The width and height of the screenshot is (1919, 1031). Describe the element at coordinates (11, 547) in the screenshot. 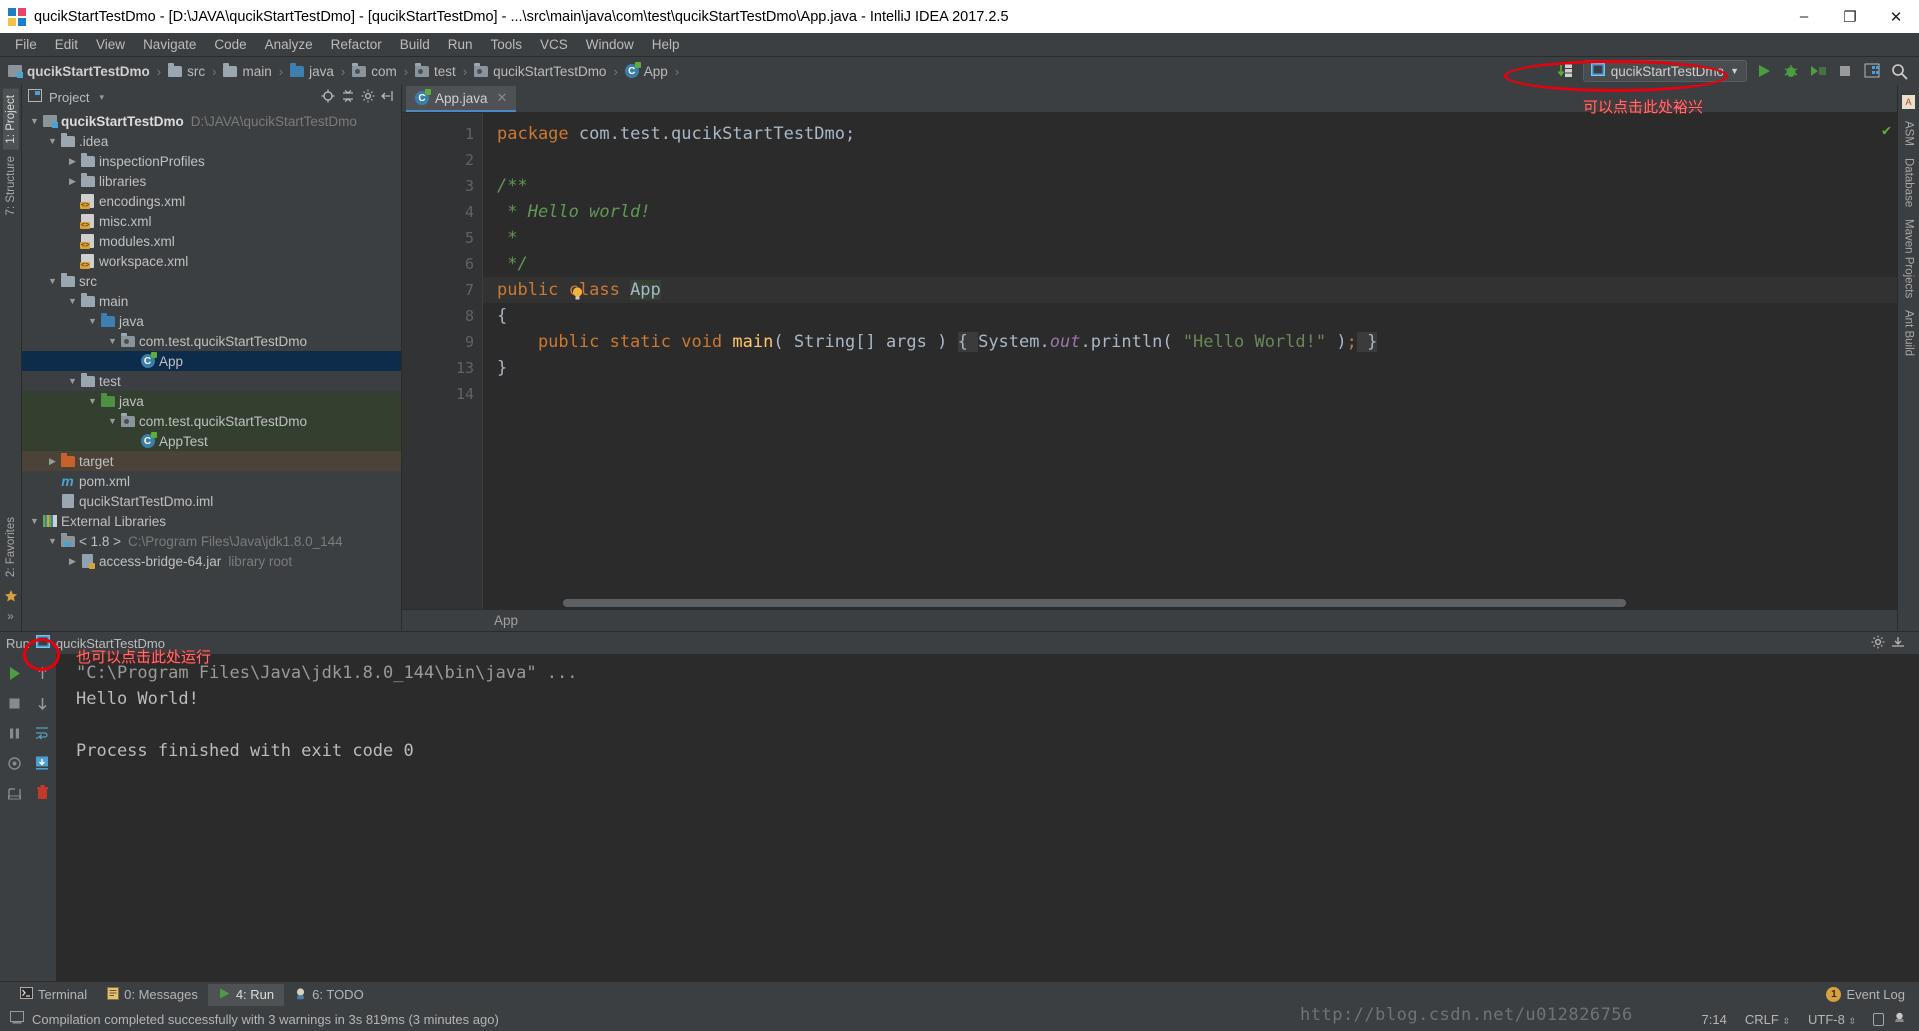

I see `toolwindow-favorites-tab: 2: Favorites` at that location.